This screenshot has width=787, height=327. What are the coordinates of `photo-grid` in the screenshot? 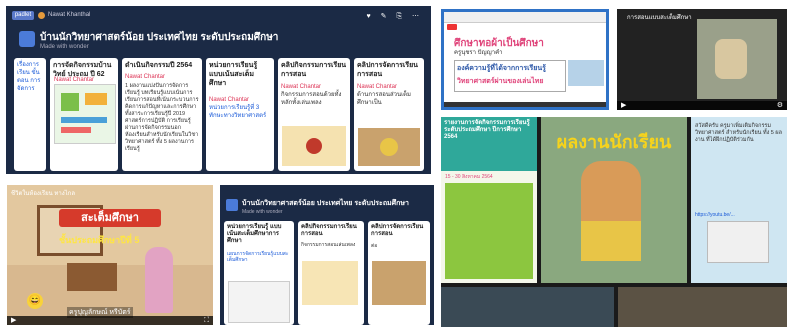 It's located at (489, 231).